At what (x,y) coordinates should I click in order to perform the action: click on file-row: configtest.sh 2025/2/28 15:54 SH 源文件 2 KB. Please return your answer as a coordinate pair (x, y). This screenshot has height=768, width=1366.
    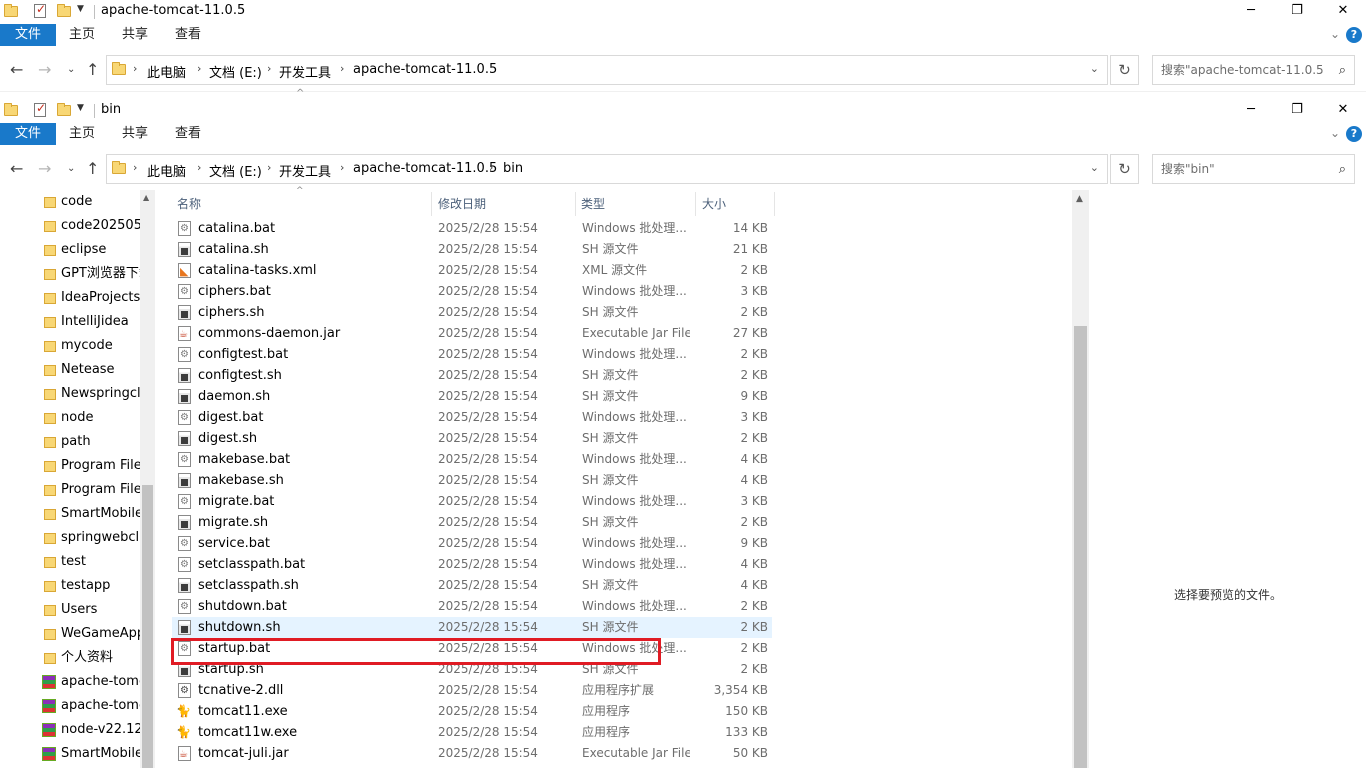
    Looking at the image, I should click on (472, 375).